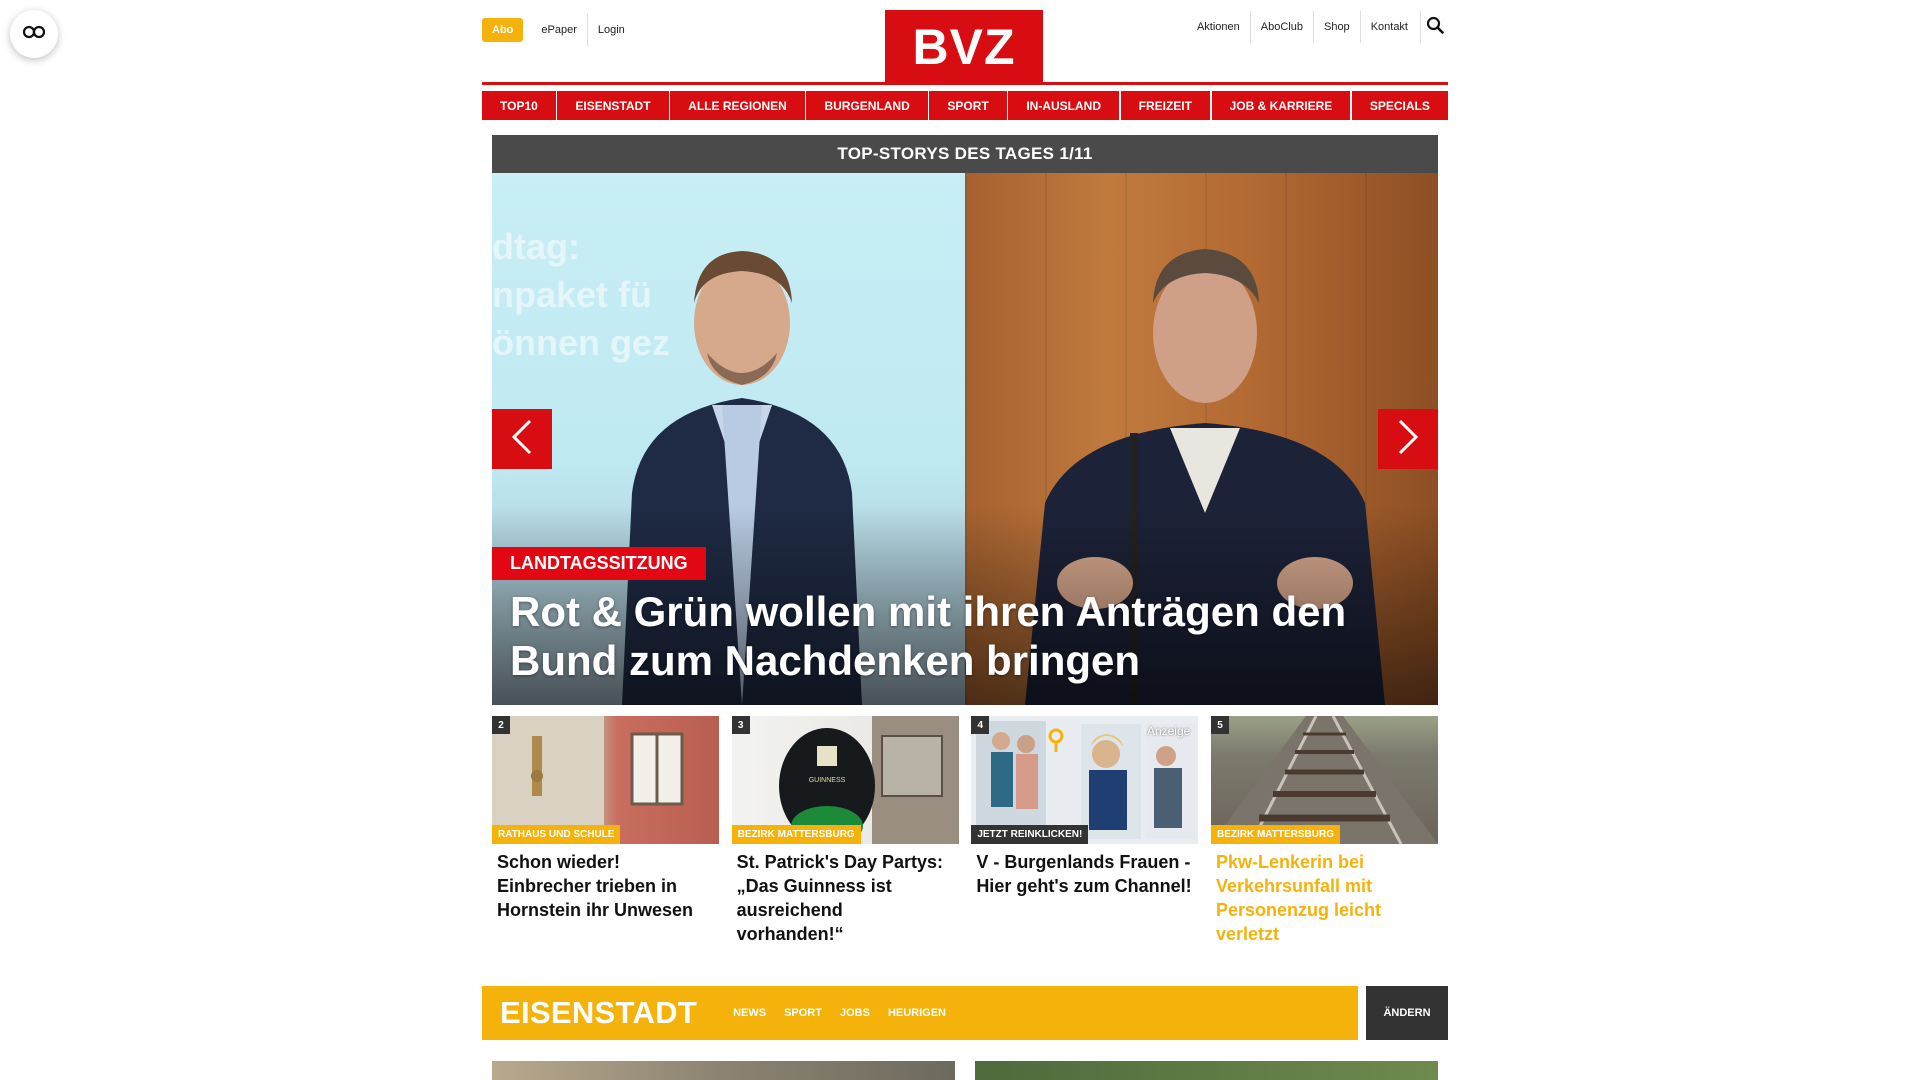 The width and height of the screenshot is (1920, 1080). I want to click on region-link-sport: SPORT, so click(803, 1013).